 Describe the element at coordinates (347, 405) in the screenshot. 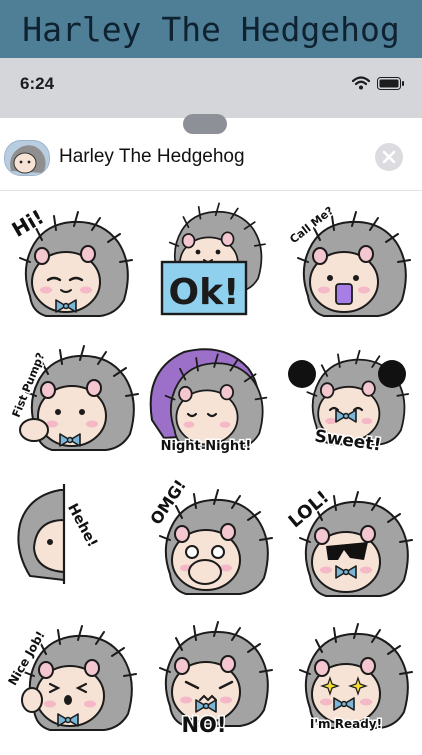

I see `sticker-sweet: Sweet!` at that location.